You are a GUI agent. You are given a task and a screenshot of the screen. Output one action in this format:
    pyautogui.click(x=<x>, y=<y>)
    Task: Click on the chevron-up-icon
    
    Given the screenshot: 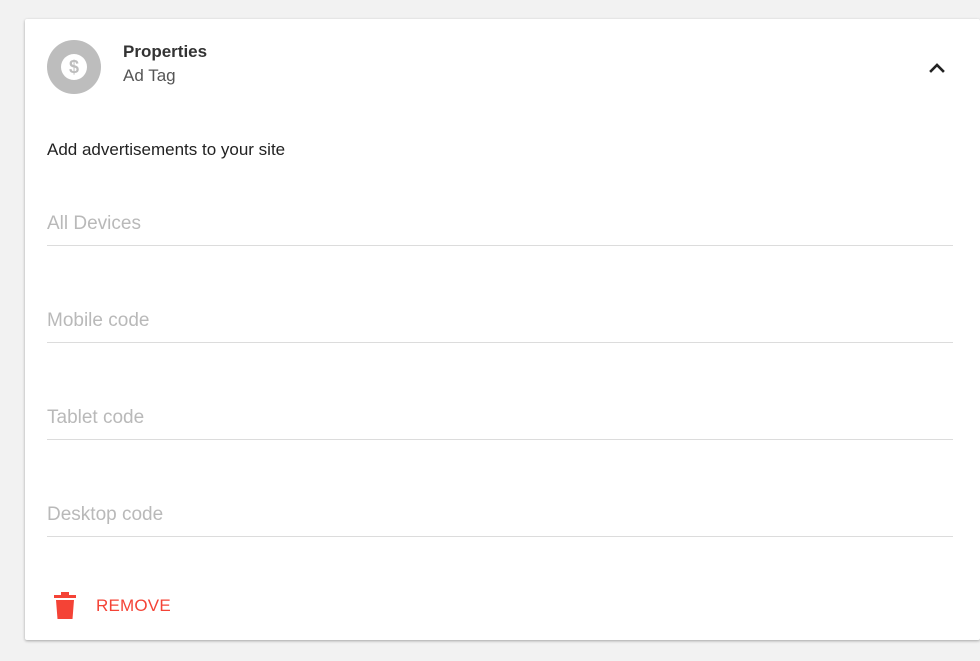 What is the action you would take?
    pyautogui.click(x=937, y=68)
    